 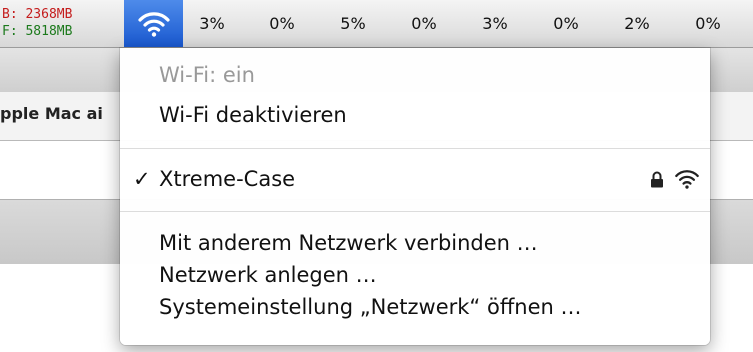 What do you see at coordinates (424, 23) in the screenshot?
I see `cpu-core-4: 0%` at bounding box center [424, 23].